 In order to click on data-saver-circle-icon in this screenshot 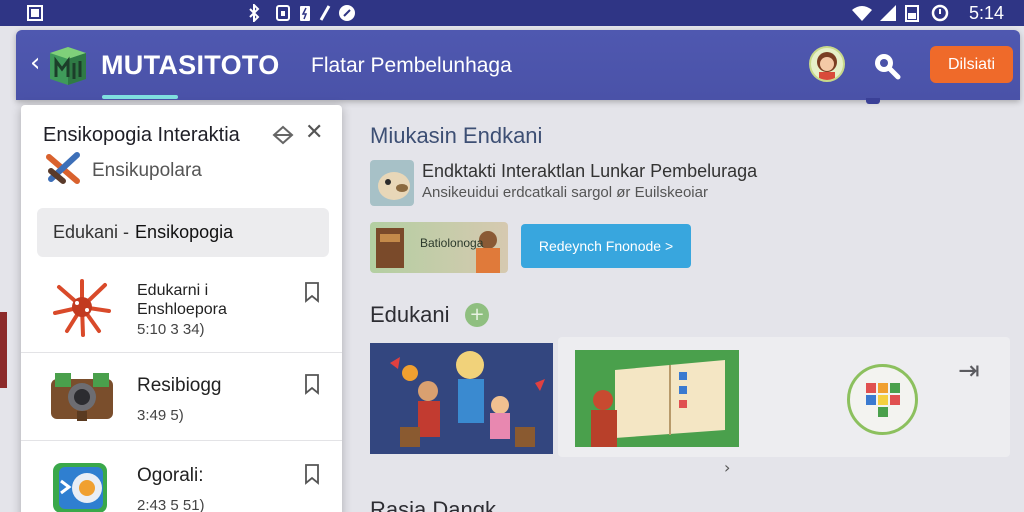, I will do `click(347, 13)`.